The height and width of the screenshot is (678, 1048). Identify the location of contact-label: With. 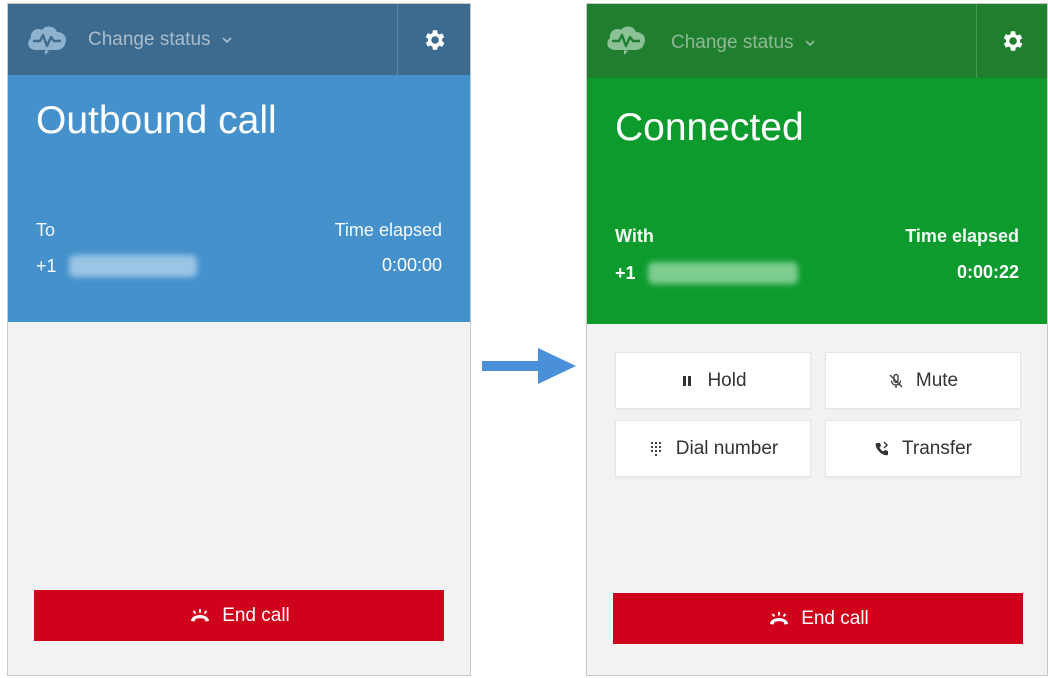
(634, 236).